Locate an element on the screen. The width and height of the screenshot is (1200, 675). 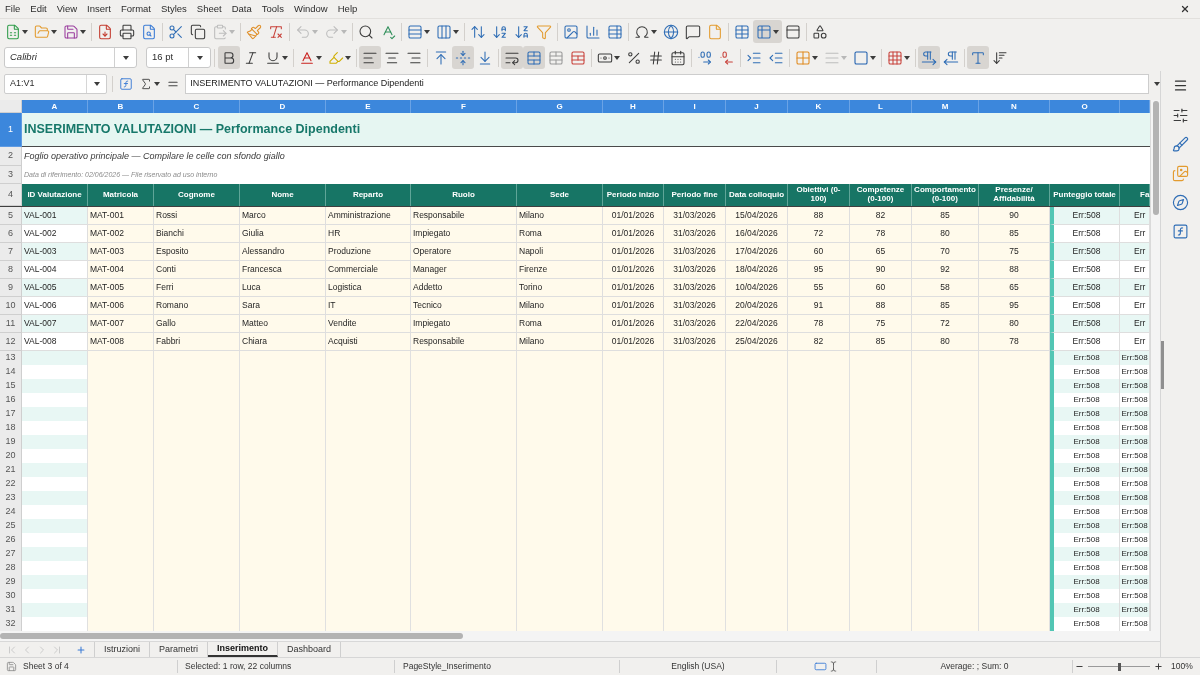
row-header: 1 is located at coordinates (11, 130).